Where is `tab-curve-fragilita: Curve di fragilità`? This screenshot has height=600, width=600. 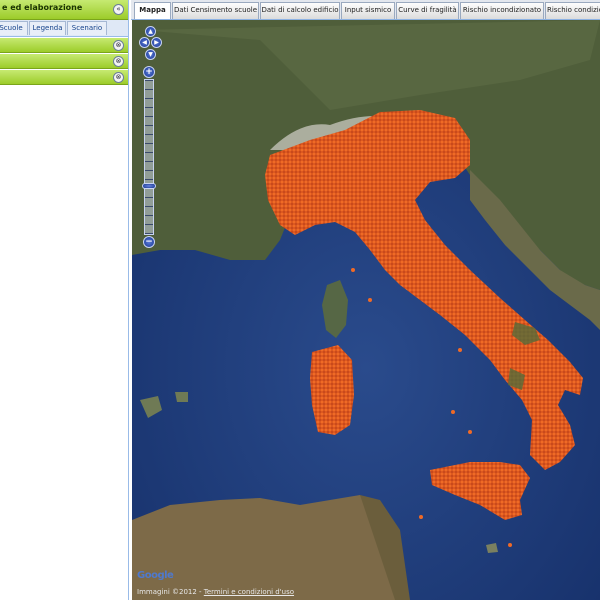 tab-curve-fragilita: Curve di fragilità is located at coordinates (427, 10).